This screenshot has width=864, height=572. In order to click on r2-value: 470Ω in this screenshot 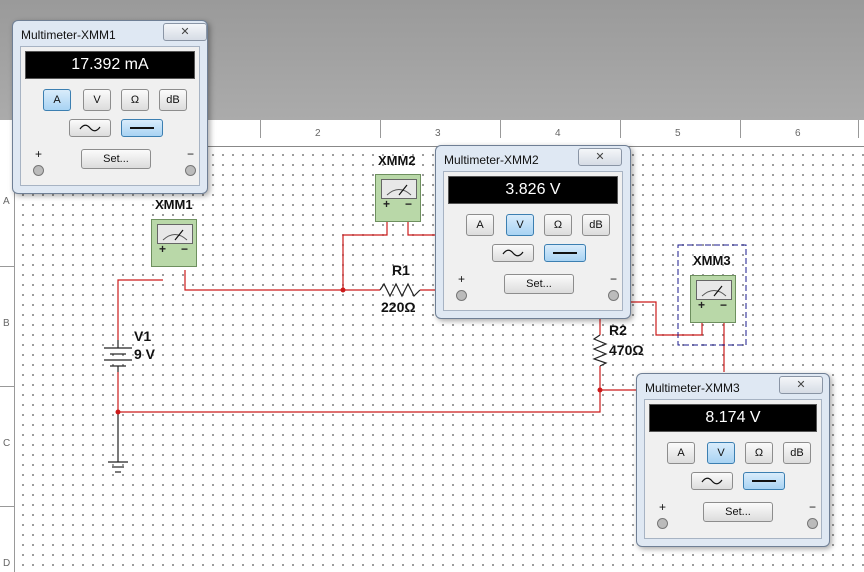, I will do `click(626, 350)`.